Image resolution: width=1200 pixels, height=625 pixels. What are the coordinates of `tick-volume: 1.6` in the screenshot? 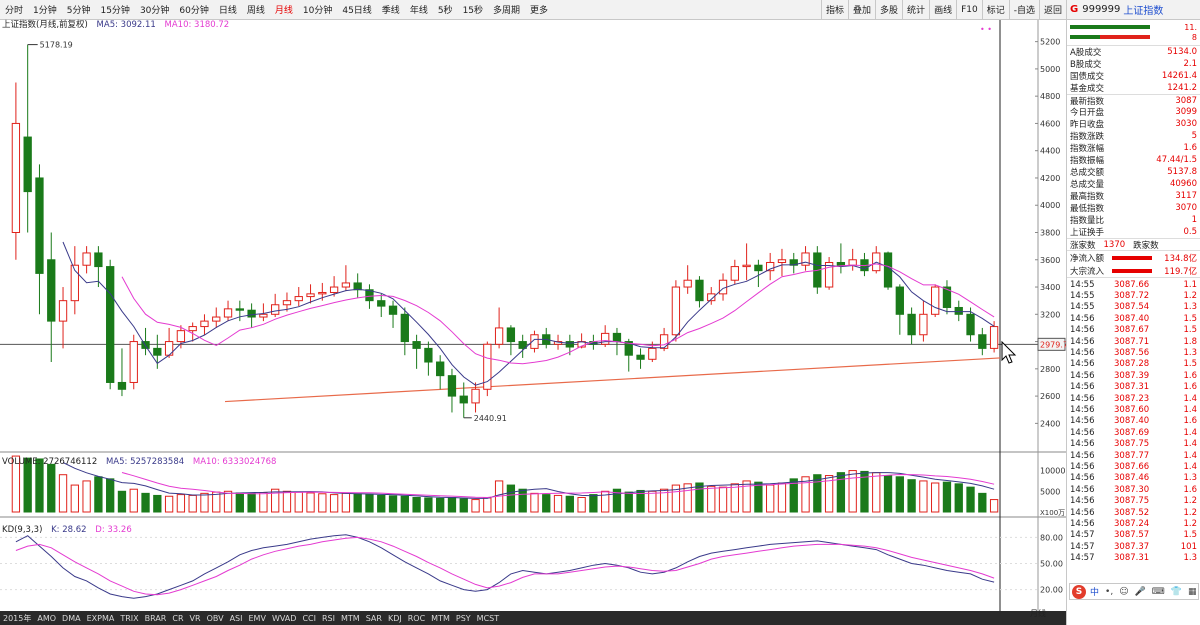 It's located at (1190, 387).